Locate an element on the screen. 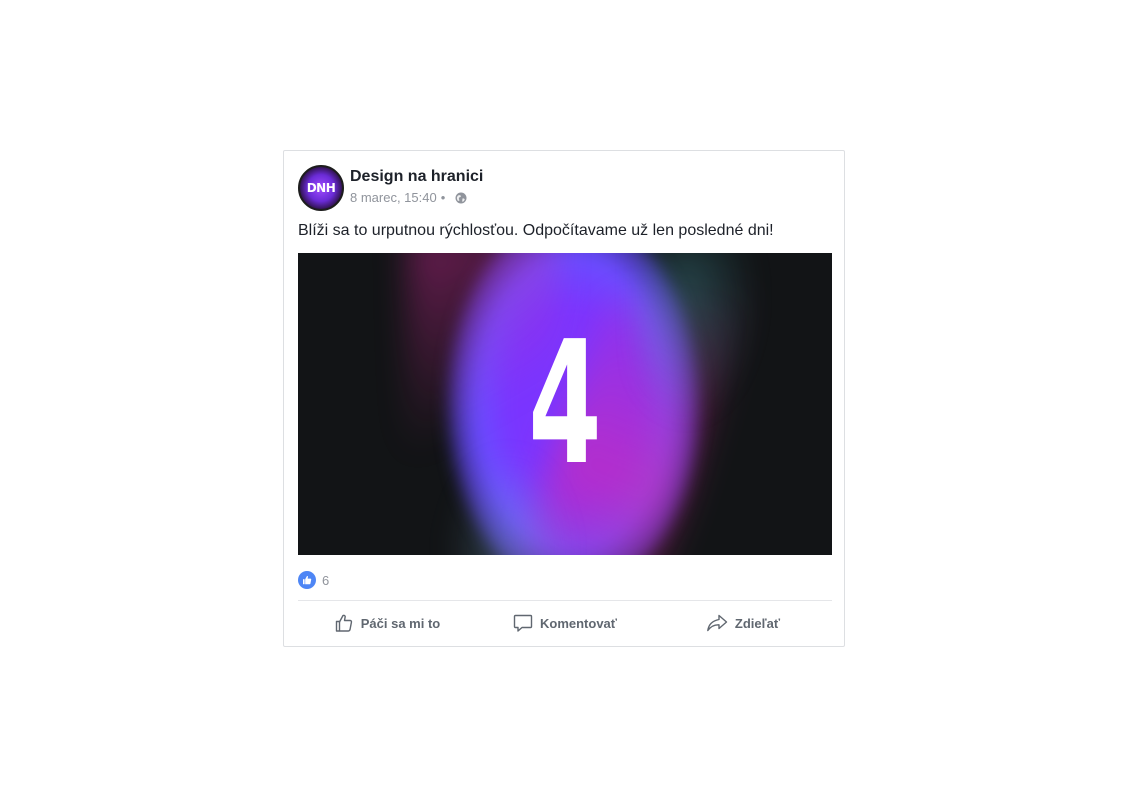 This screenshot has width=1130, height=800. post-subline: 8 marec, 15:40 • is located at coordinates (416, 198).